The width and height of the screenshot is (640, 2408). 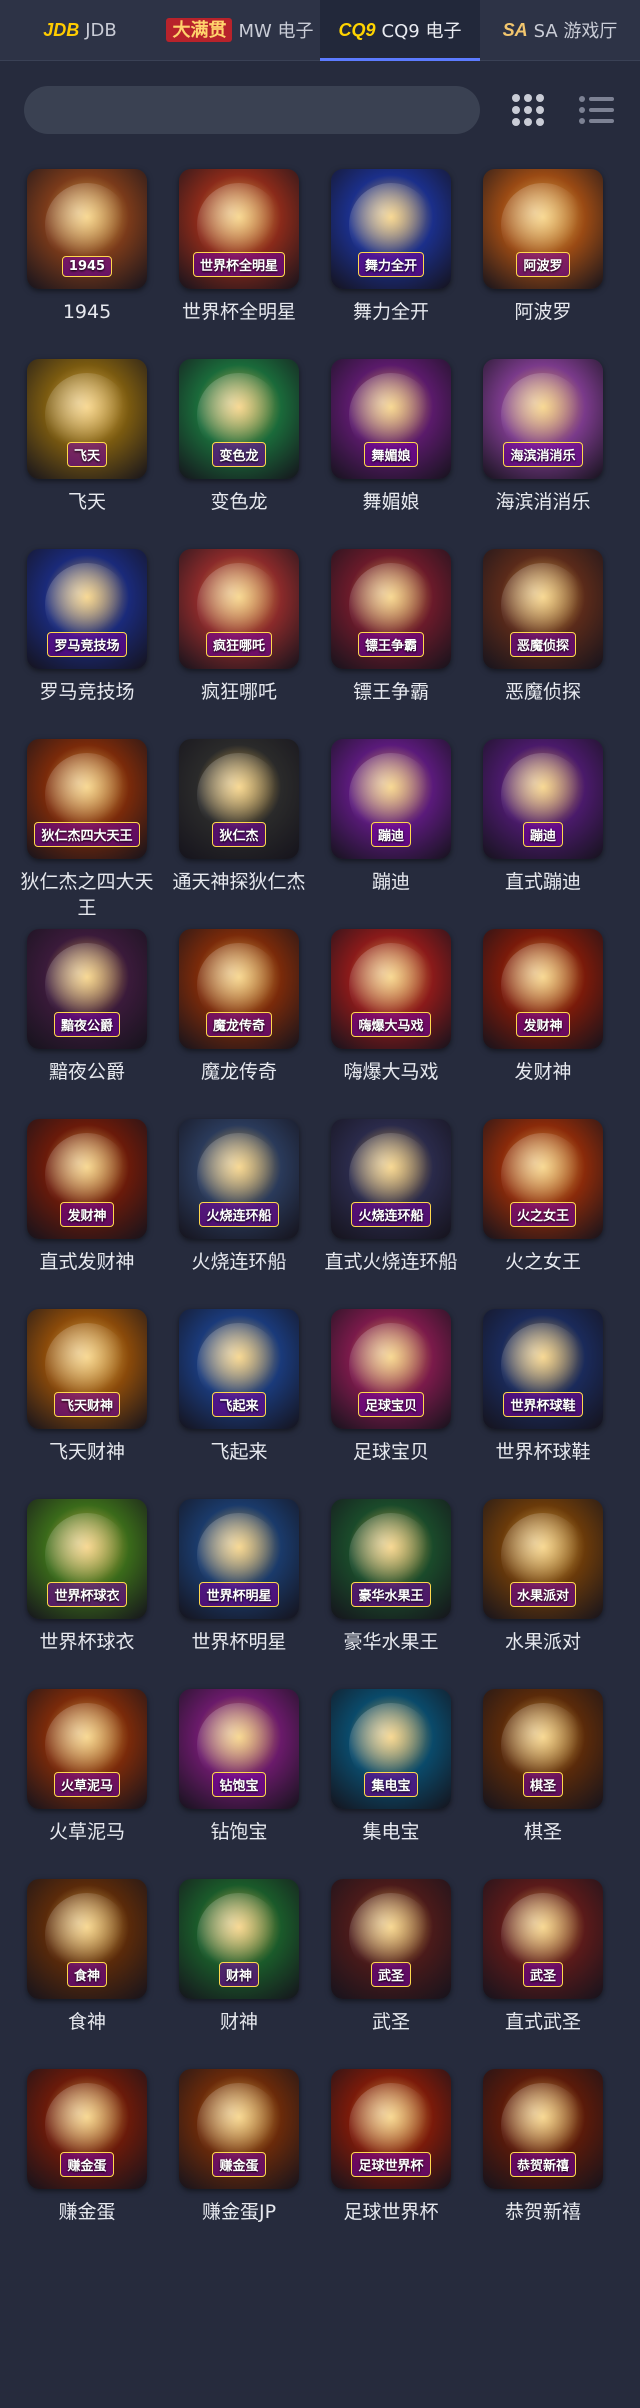 I want to click on game-thumbnail: 变色龙, so click(x=239, y=419).